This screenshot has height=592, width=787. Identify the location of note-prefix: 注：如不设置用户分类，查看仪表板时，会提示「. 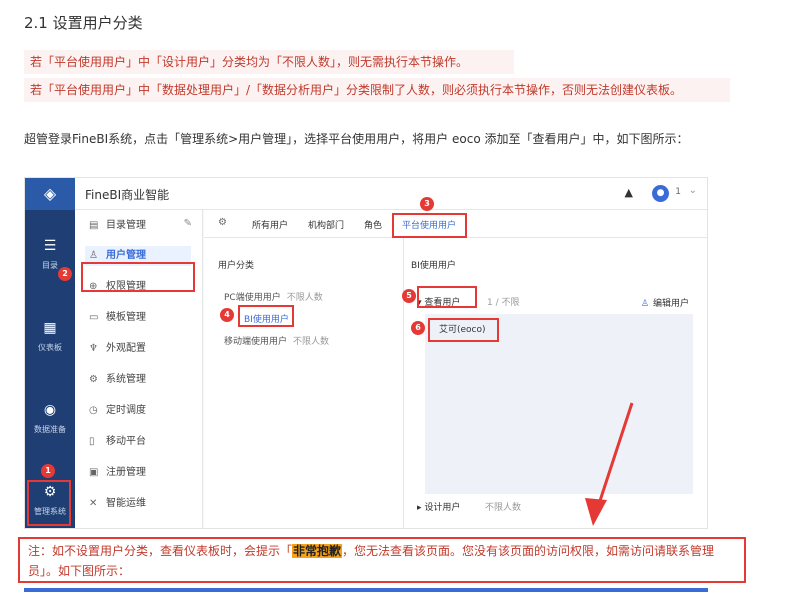
(160, 551).